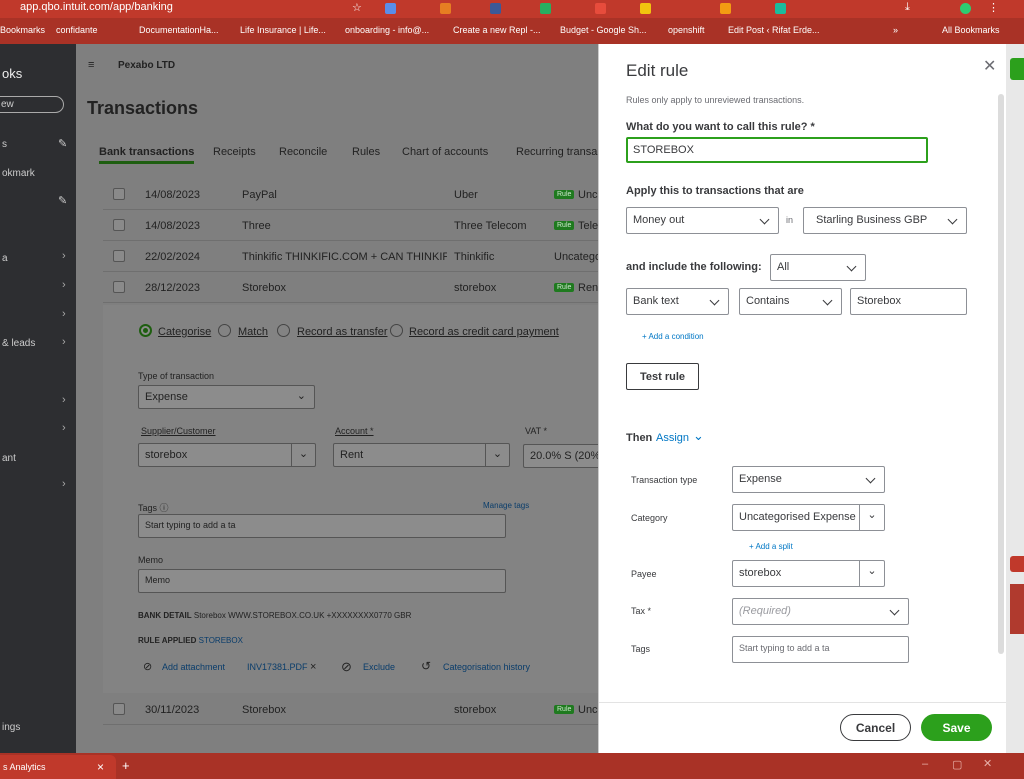 This screenshot has width=1024, height=779. Describe the element at coordinates (234, 152) in the screenshot. I see `tab-receipts: Receipts` at that location.